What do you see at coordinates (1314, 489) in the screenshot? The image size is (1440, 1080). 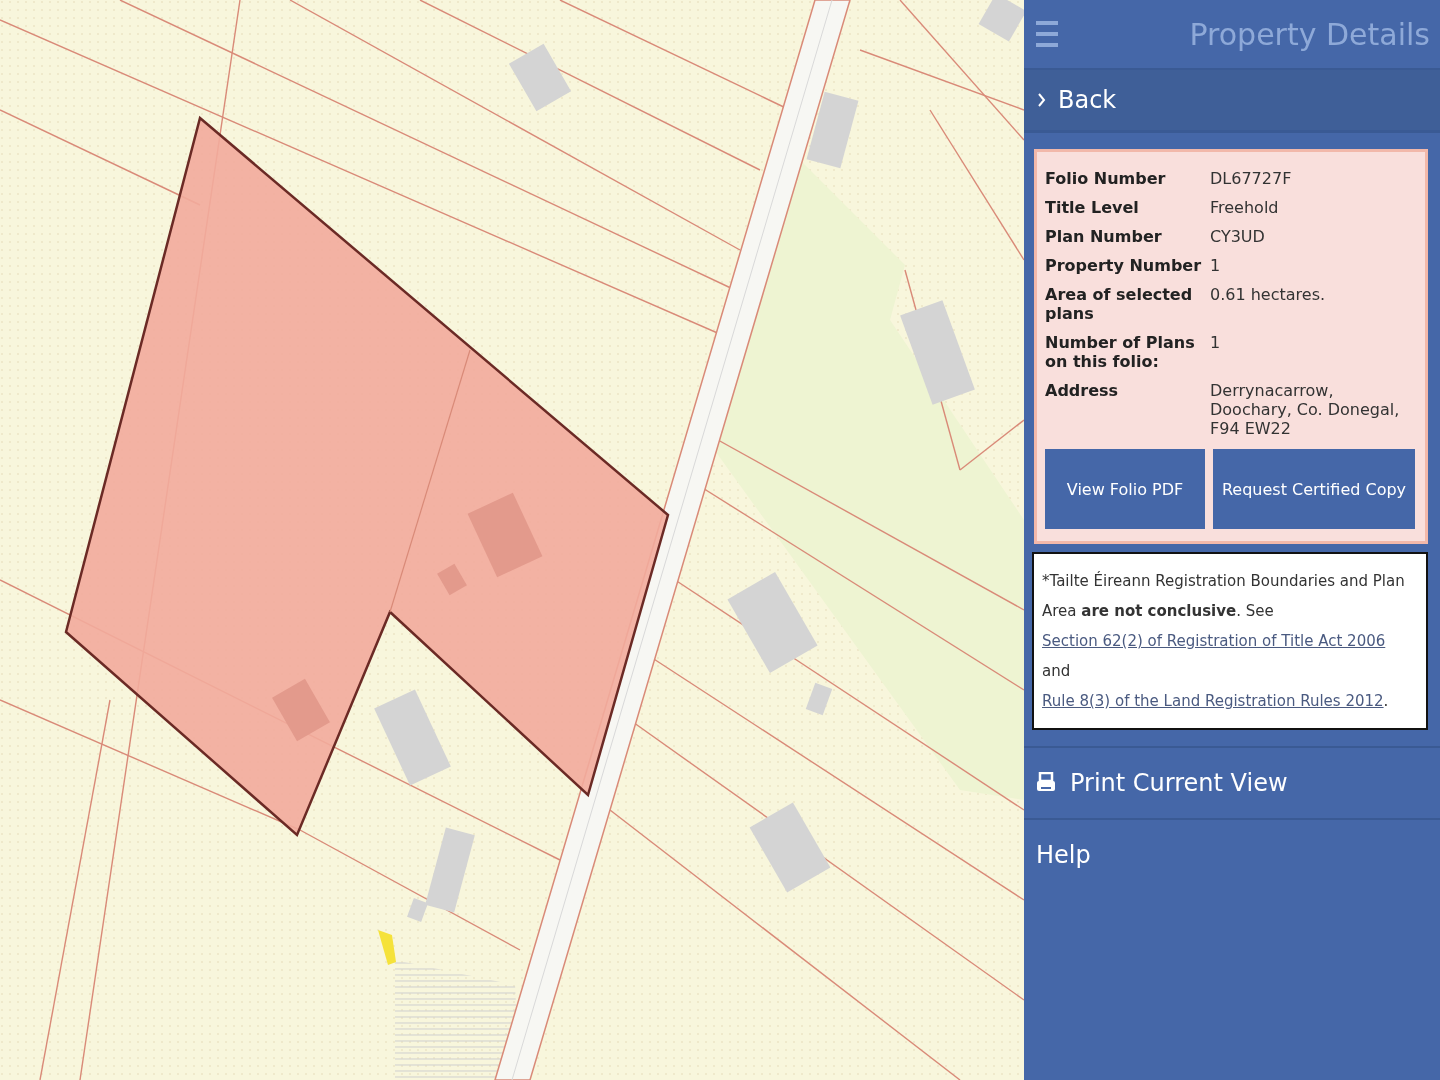 I see `request-copy-button: Request Certified Copy` at bounding box center [1314, 489].